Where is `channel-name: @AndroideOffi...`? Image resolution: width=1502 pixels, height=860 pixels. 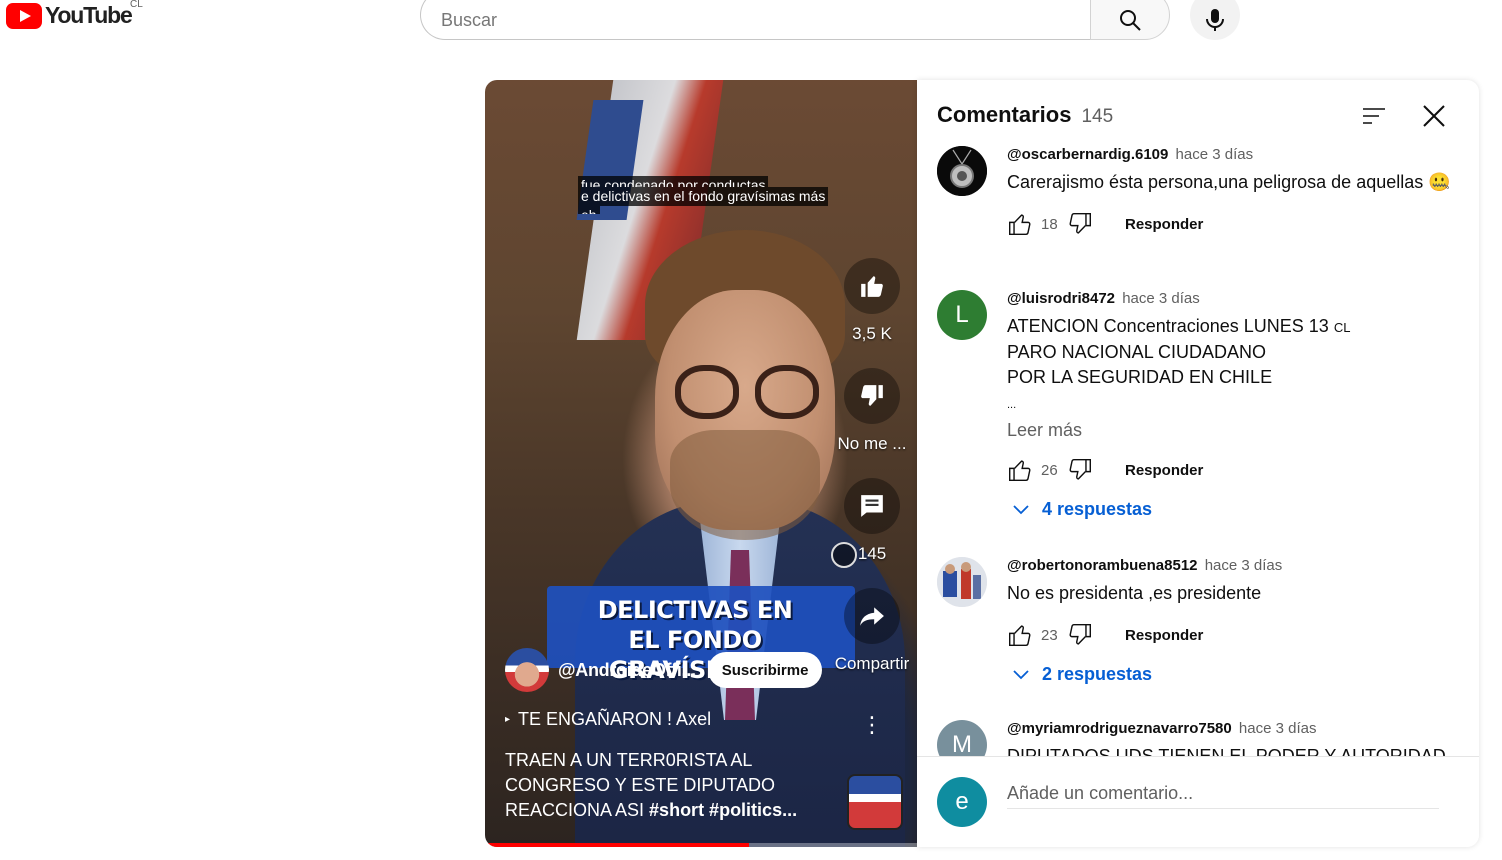
channel-name: @AndroideOffi... is located at coordinates (627, 670).